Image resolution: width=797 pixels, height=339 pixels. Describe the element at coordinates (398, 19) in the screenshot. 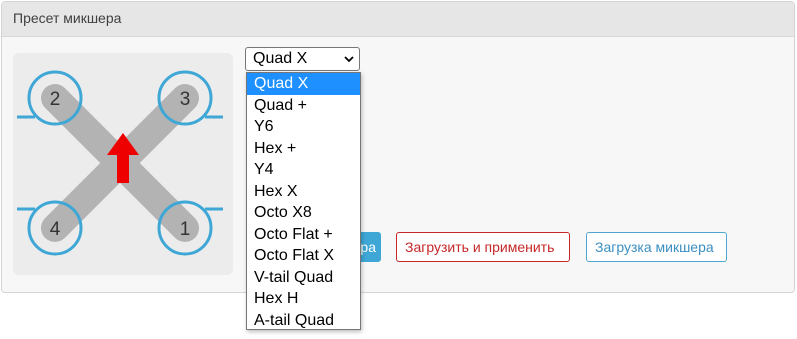

I see `panel-header: Пресет микшера` at that location.